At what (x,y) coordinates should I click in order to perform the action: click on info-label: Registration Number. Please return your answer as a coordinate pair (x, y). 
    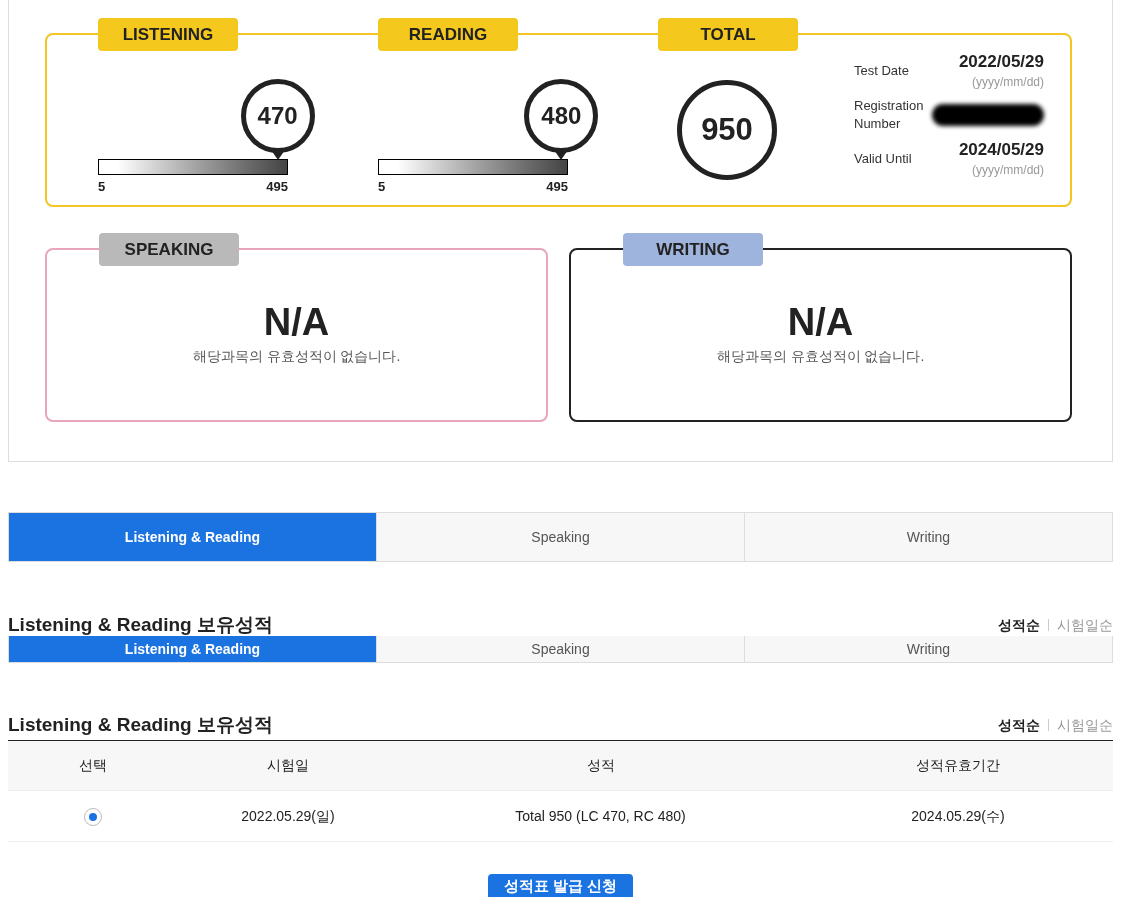
    Looking at the image, I should click on (889, 115).